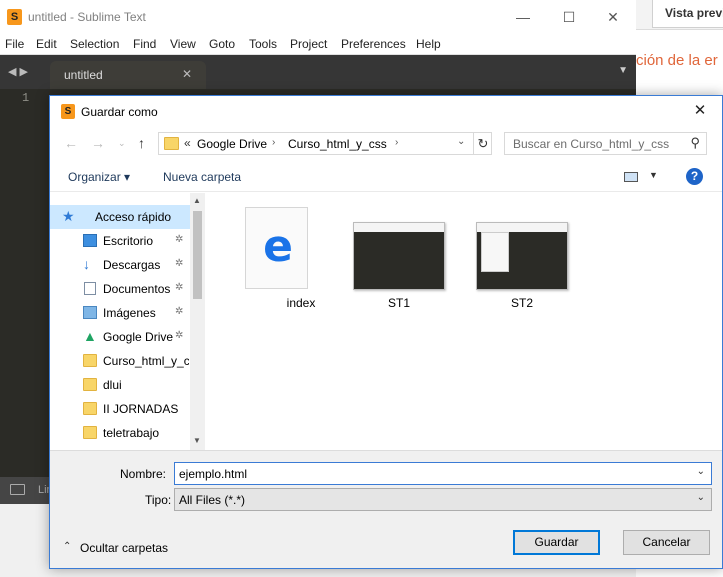 The image size is (723, 577). Describe the element at coordinates (522, 256) in the screenshot. I see `image-thumbnail` at that location.